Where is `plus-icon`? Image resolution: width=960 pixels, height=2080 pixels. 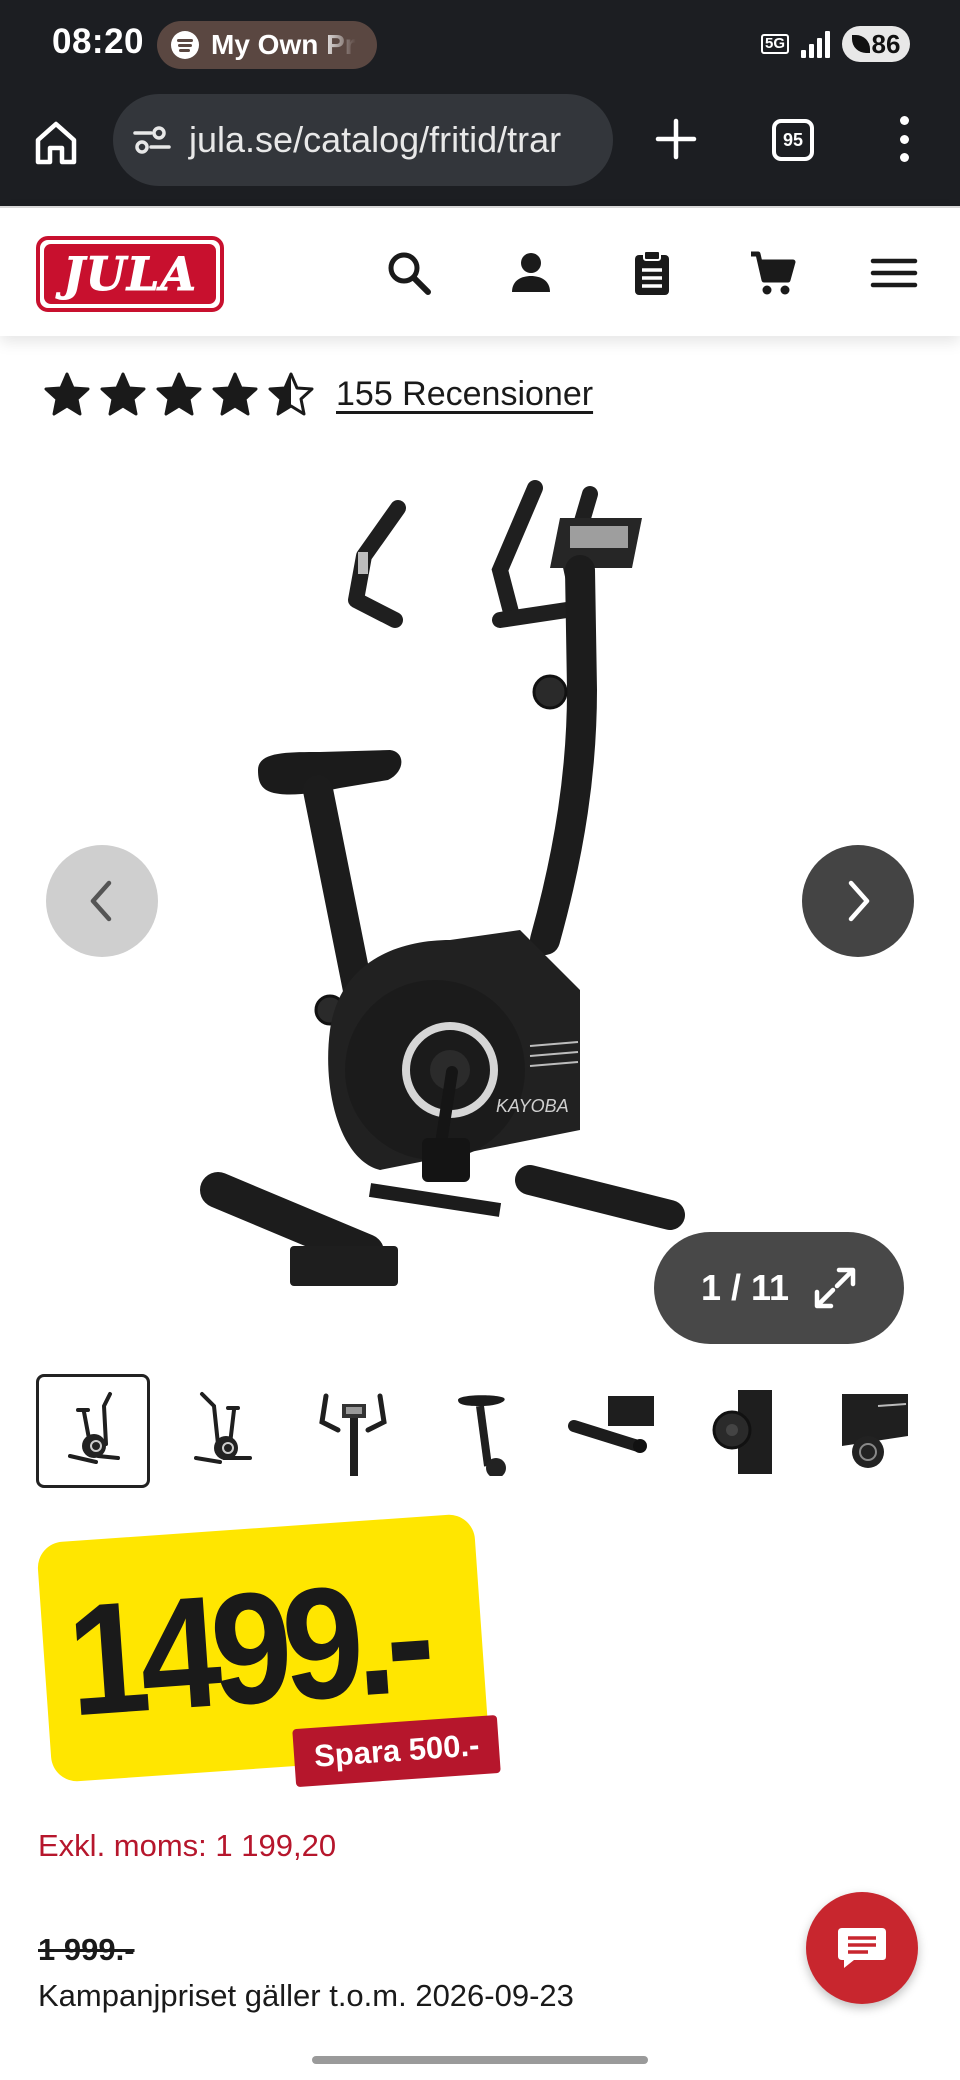 plus-icon is located at coordinates (676, 139).